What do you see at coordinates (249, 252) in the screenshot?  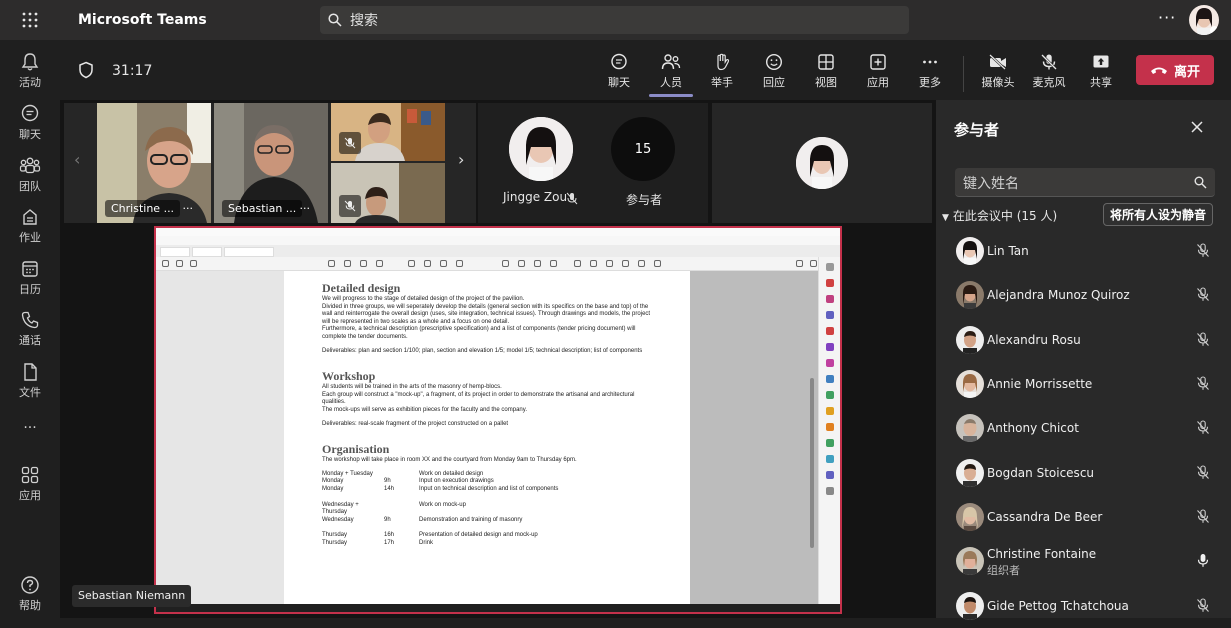 I see `pdf-tab` at bounding box center [249, 252].